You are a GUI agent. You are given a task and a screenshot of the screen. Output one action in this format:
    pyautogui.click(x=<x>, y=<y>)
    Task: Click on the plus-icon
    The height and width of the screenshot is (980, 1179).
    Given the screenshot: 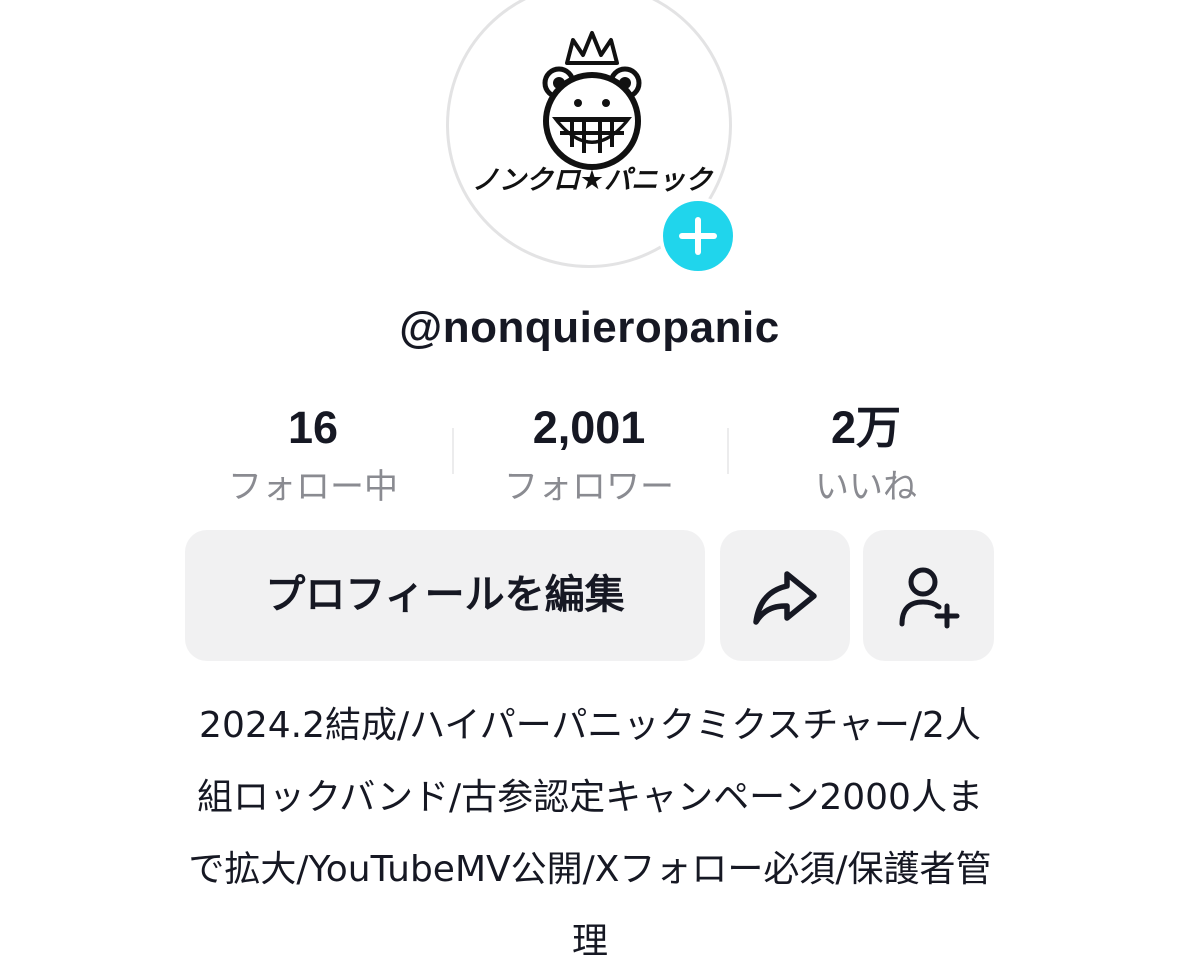 What is the action you would take?
    pyautogui.click(x=698, y=236)
    